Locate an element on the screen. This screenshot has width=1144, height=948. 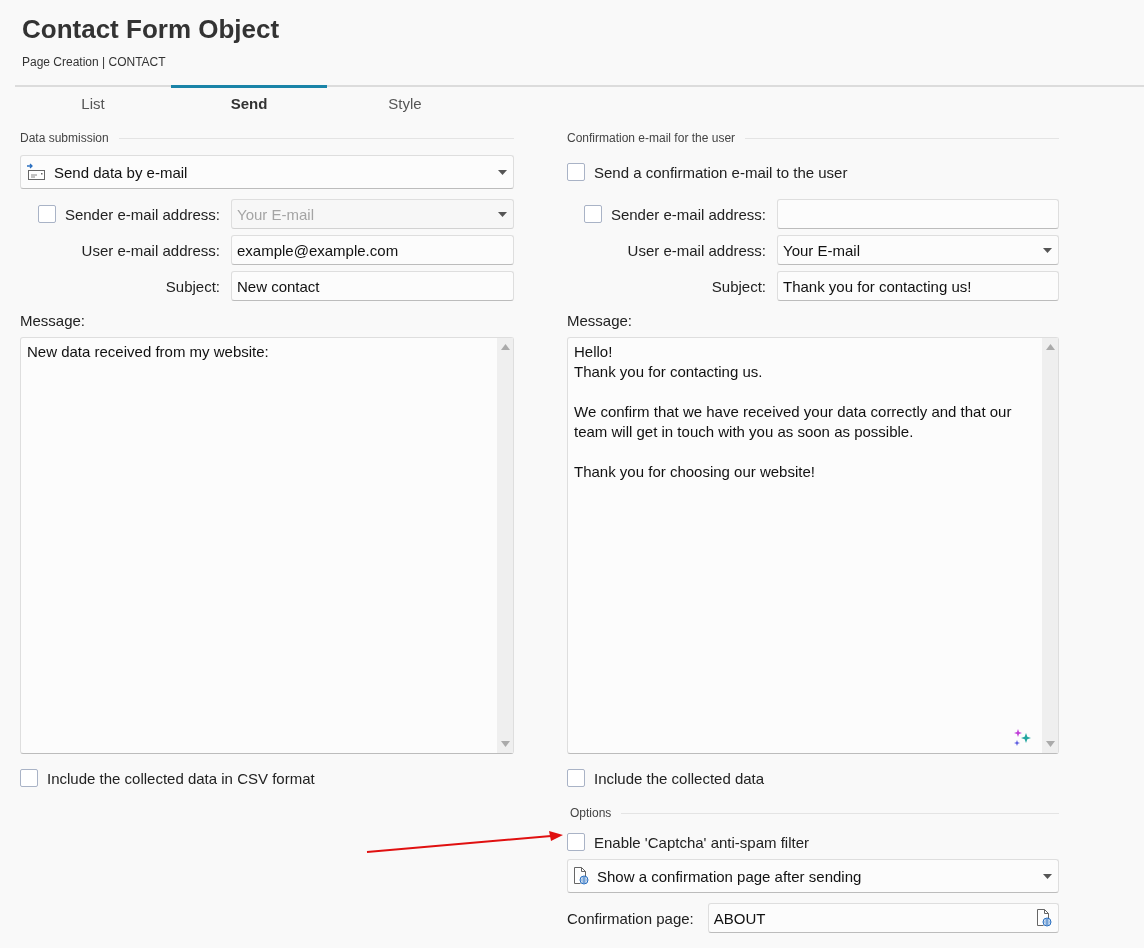
field-label: Confirmation page: is located at coordinates (630, 918).